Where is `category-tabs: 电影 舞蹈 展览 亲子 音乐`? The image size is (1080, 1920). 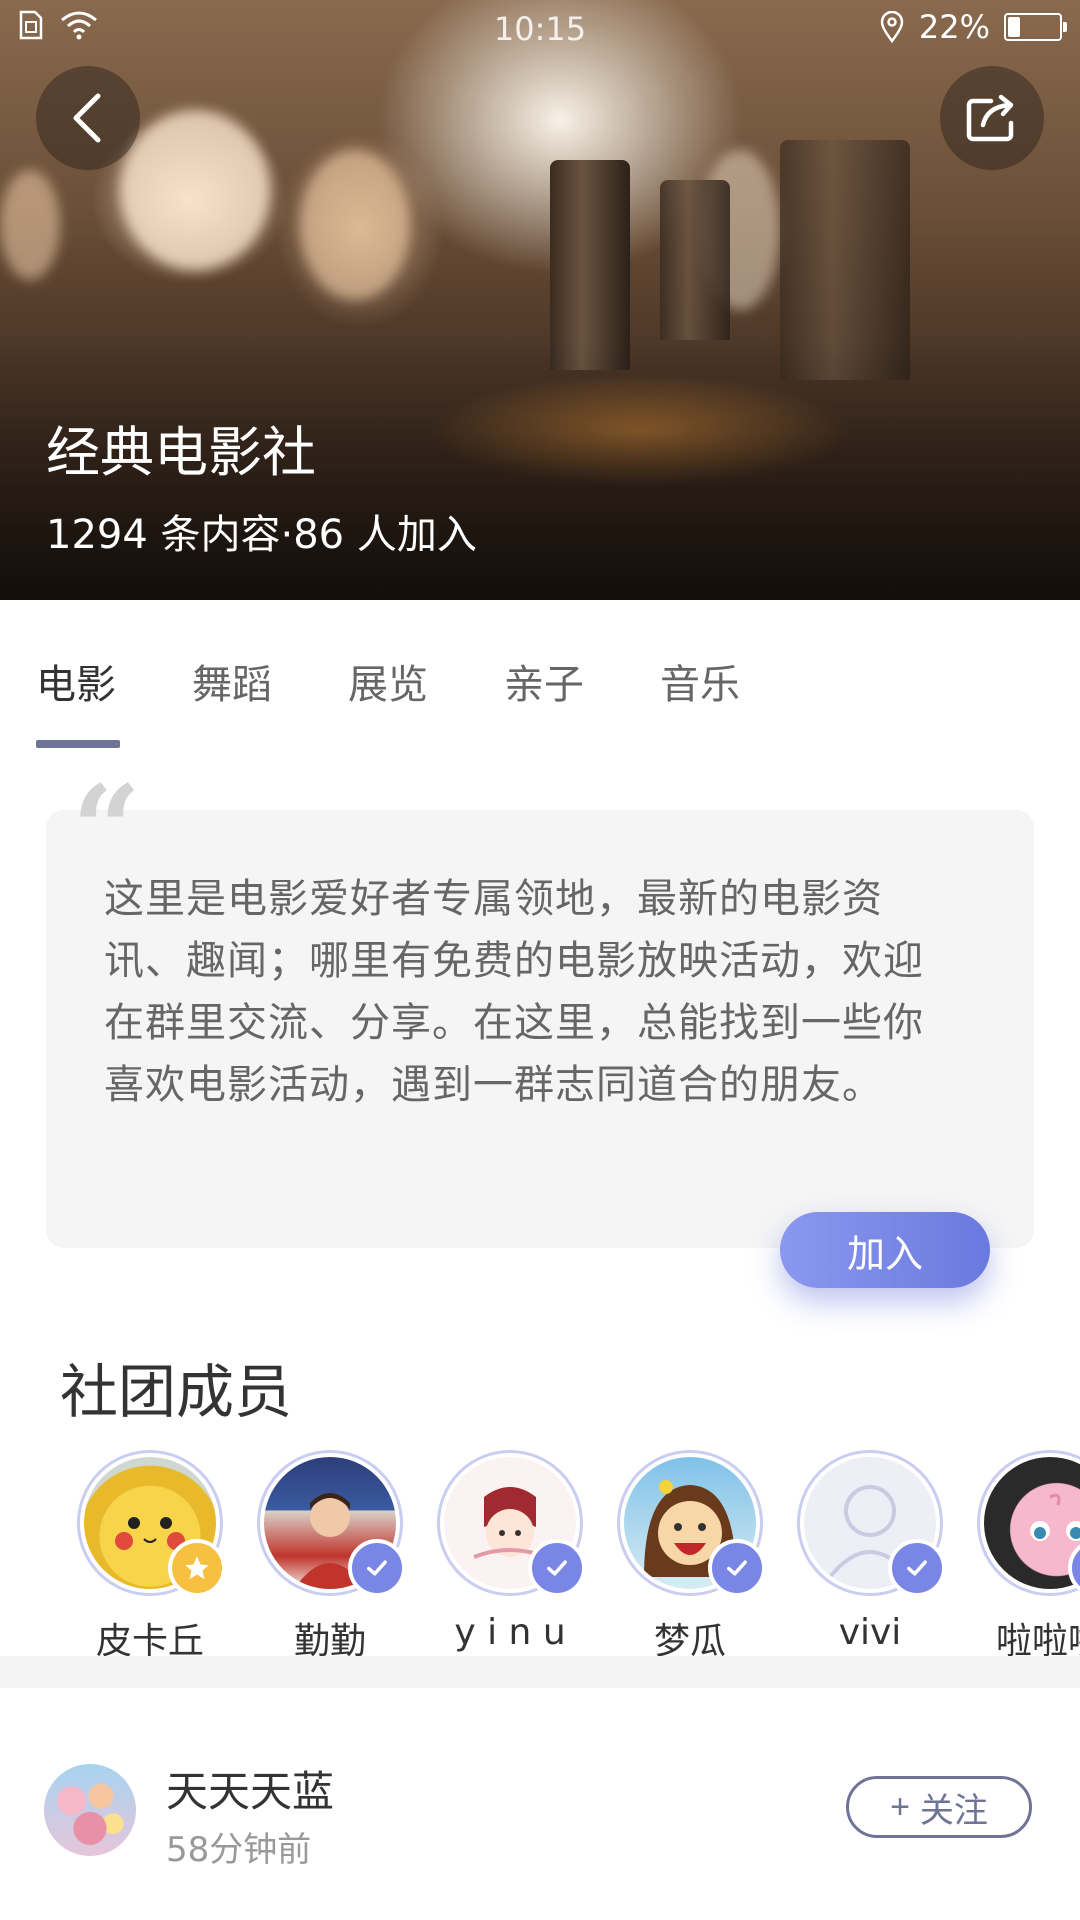 category-tabs: 电影 舞蹈 展览 亲子 音乐 is located at coordinates (540, 675).